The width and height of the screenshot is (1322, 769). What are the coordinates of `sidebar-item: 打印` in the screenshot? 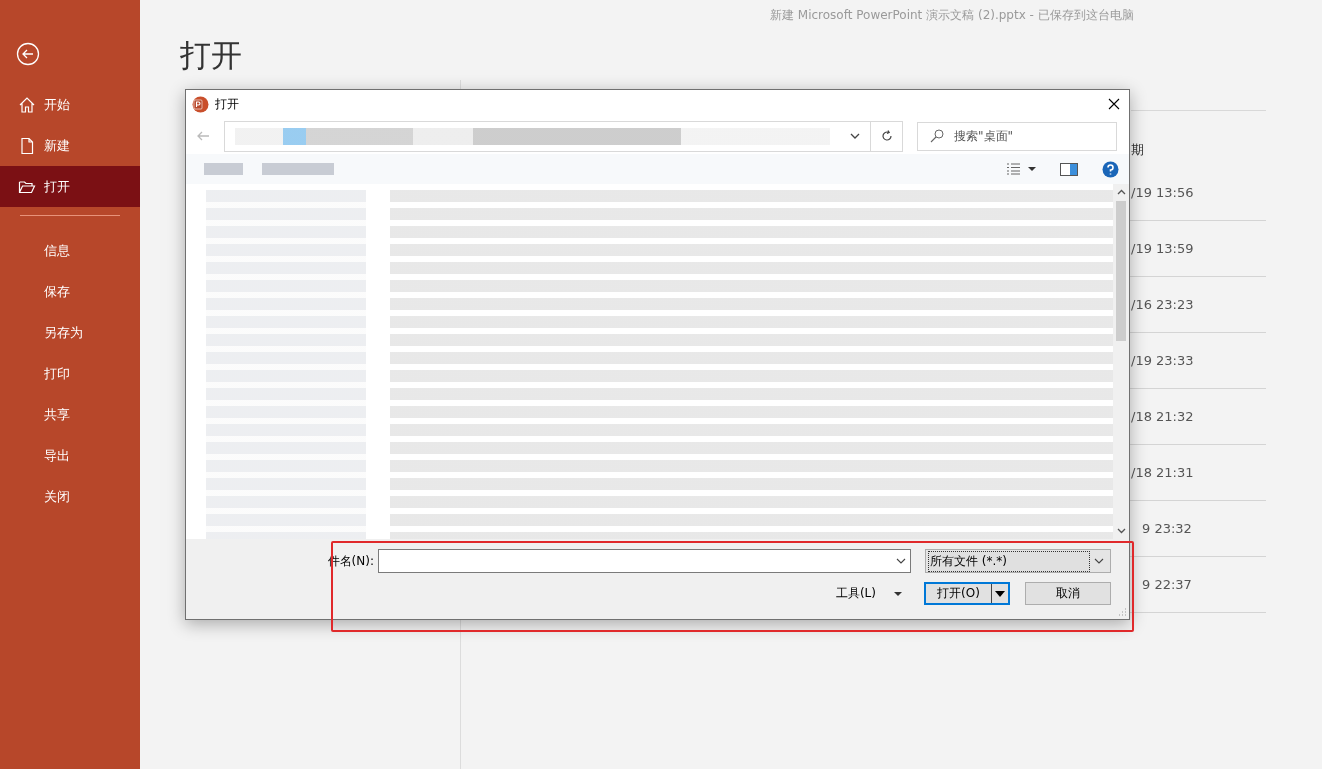 It's located at (70, 373).